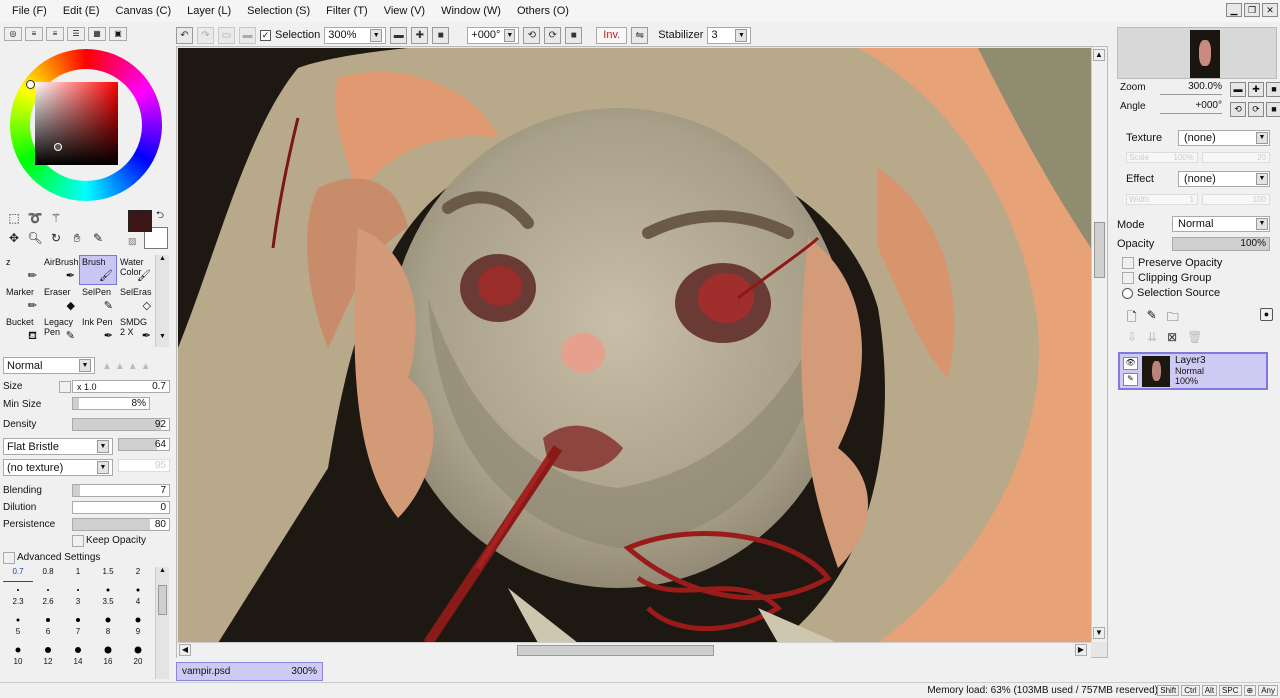 This screenshot has width=1280, height=698. What do you see at coordinates (77, 238) in the screenshot?
I see `hand-icon: ✋︎` at bounding box center [77, 238].